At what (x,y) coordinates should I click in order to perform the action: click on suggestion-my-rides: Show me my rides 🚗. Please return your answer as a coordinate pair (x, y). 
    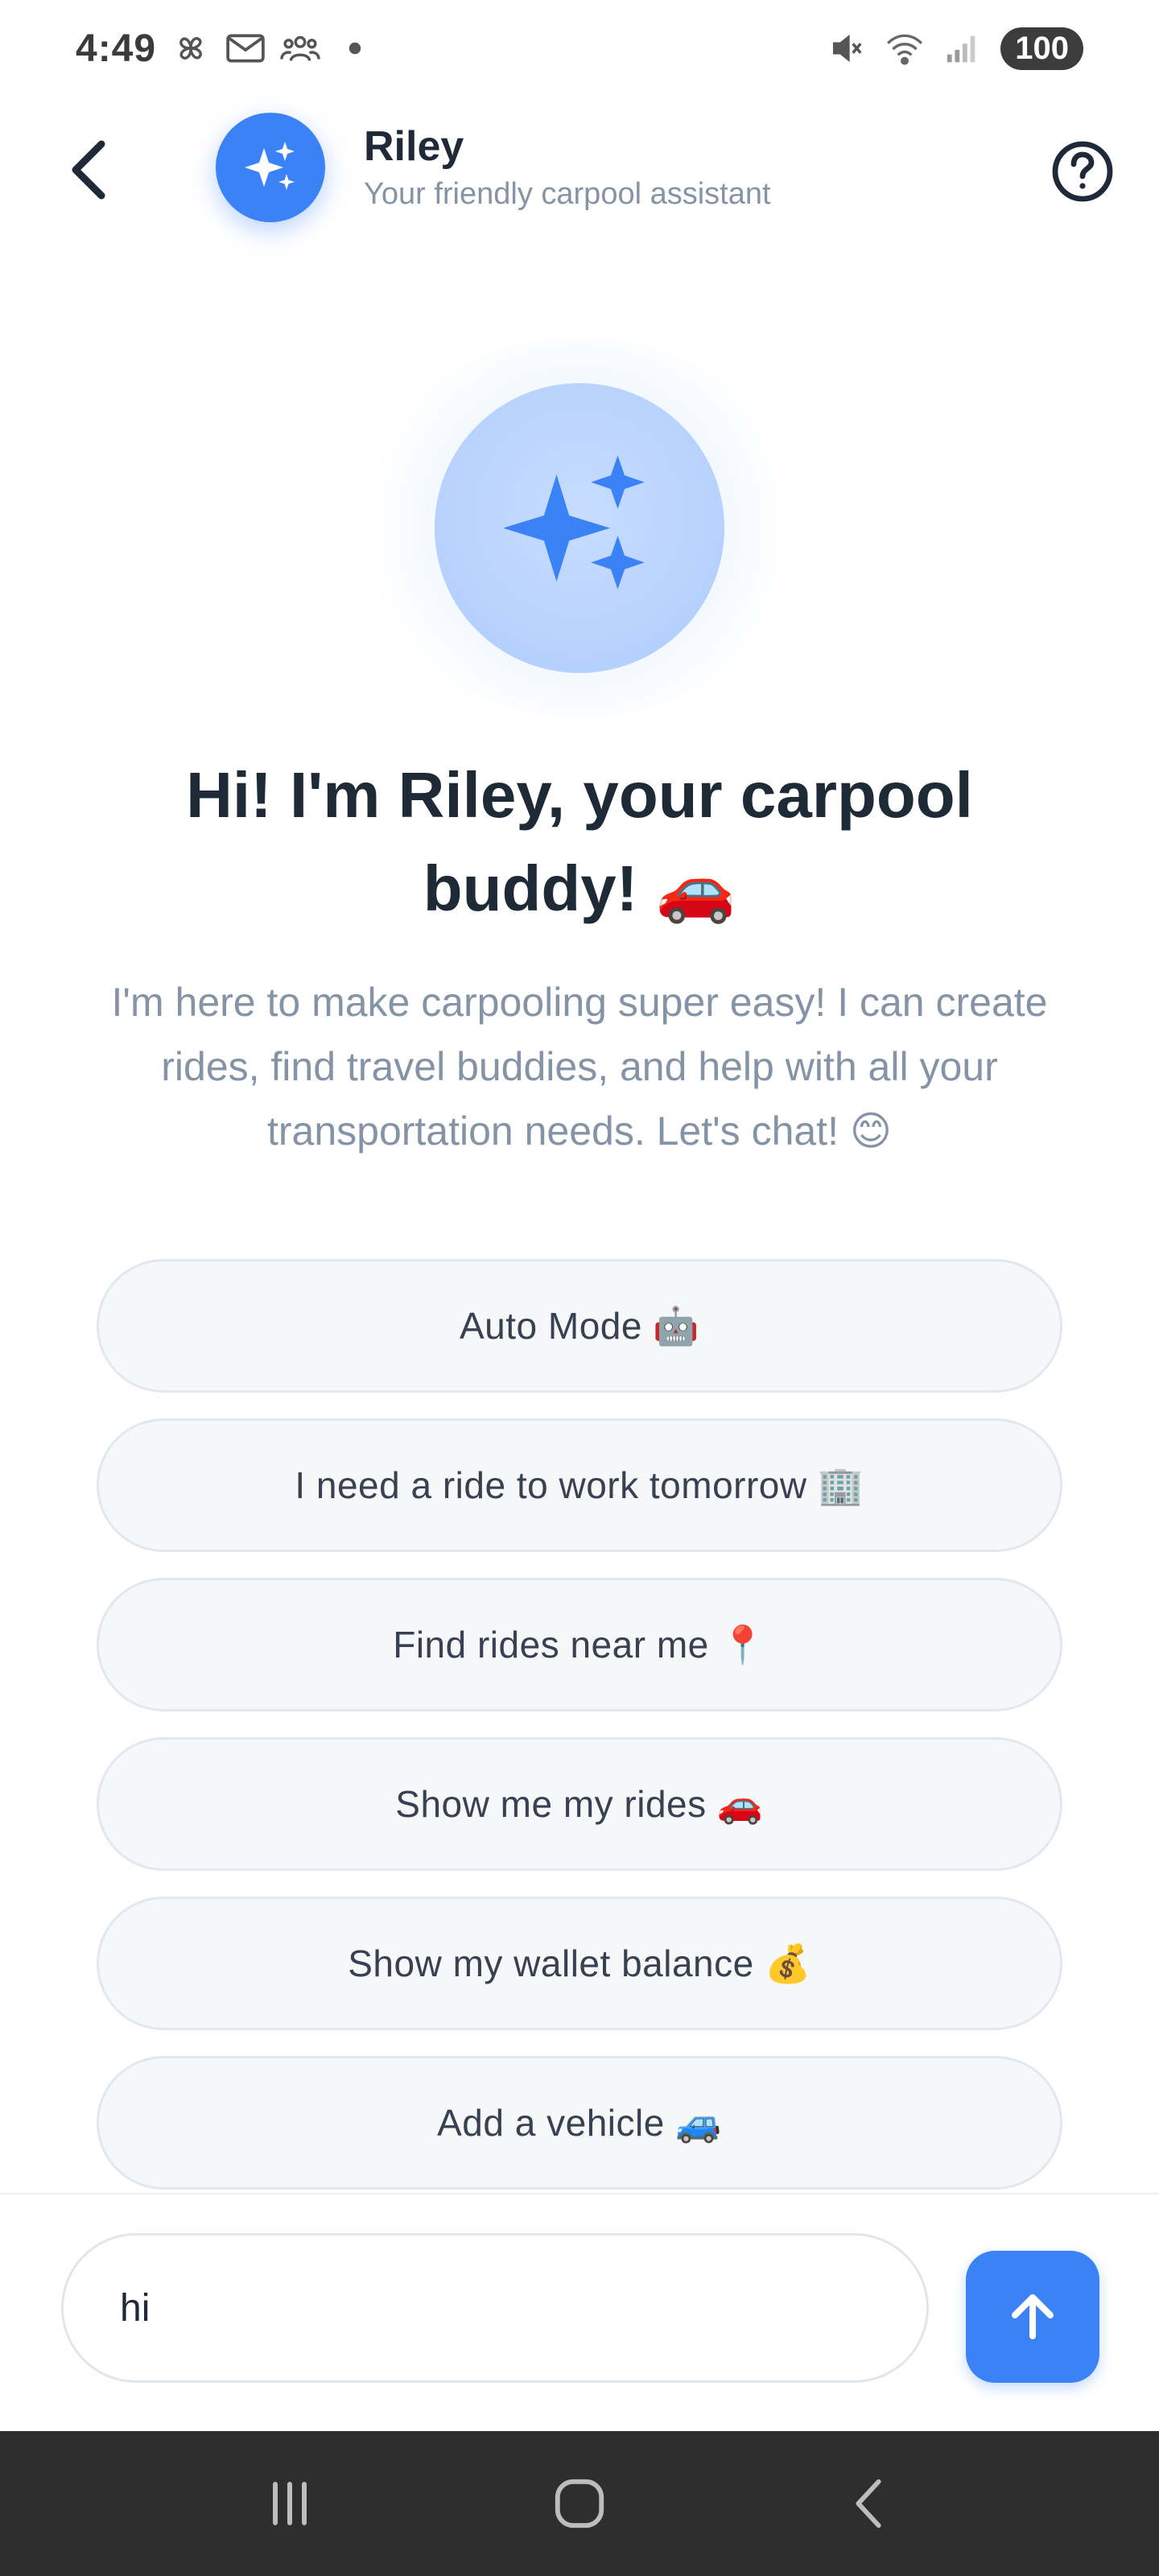
    Looking at the image, I should click on (579, 1804).